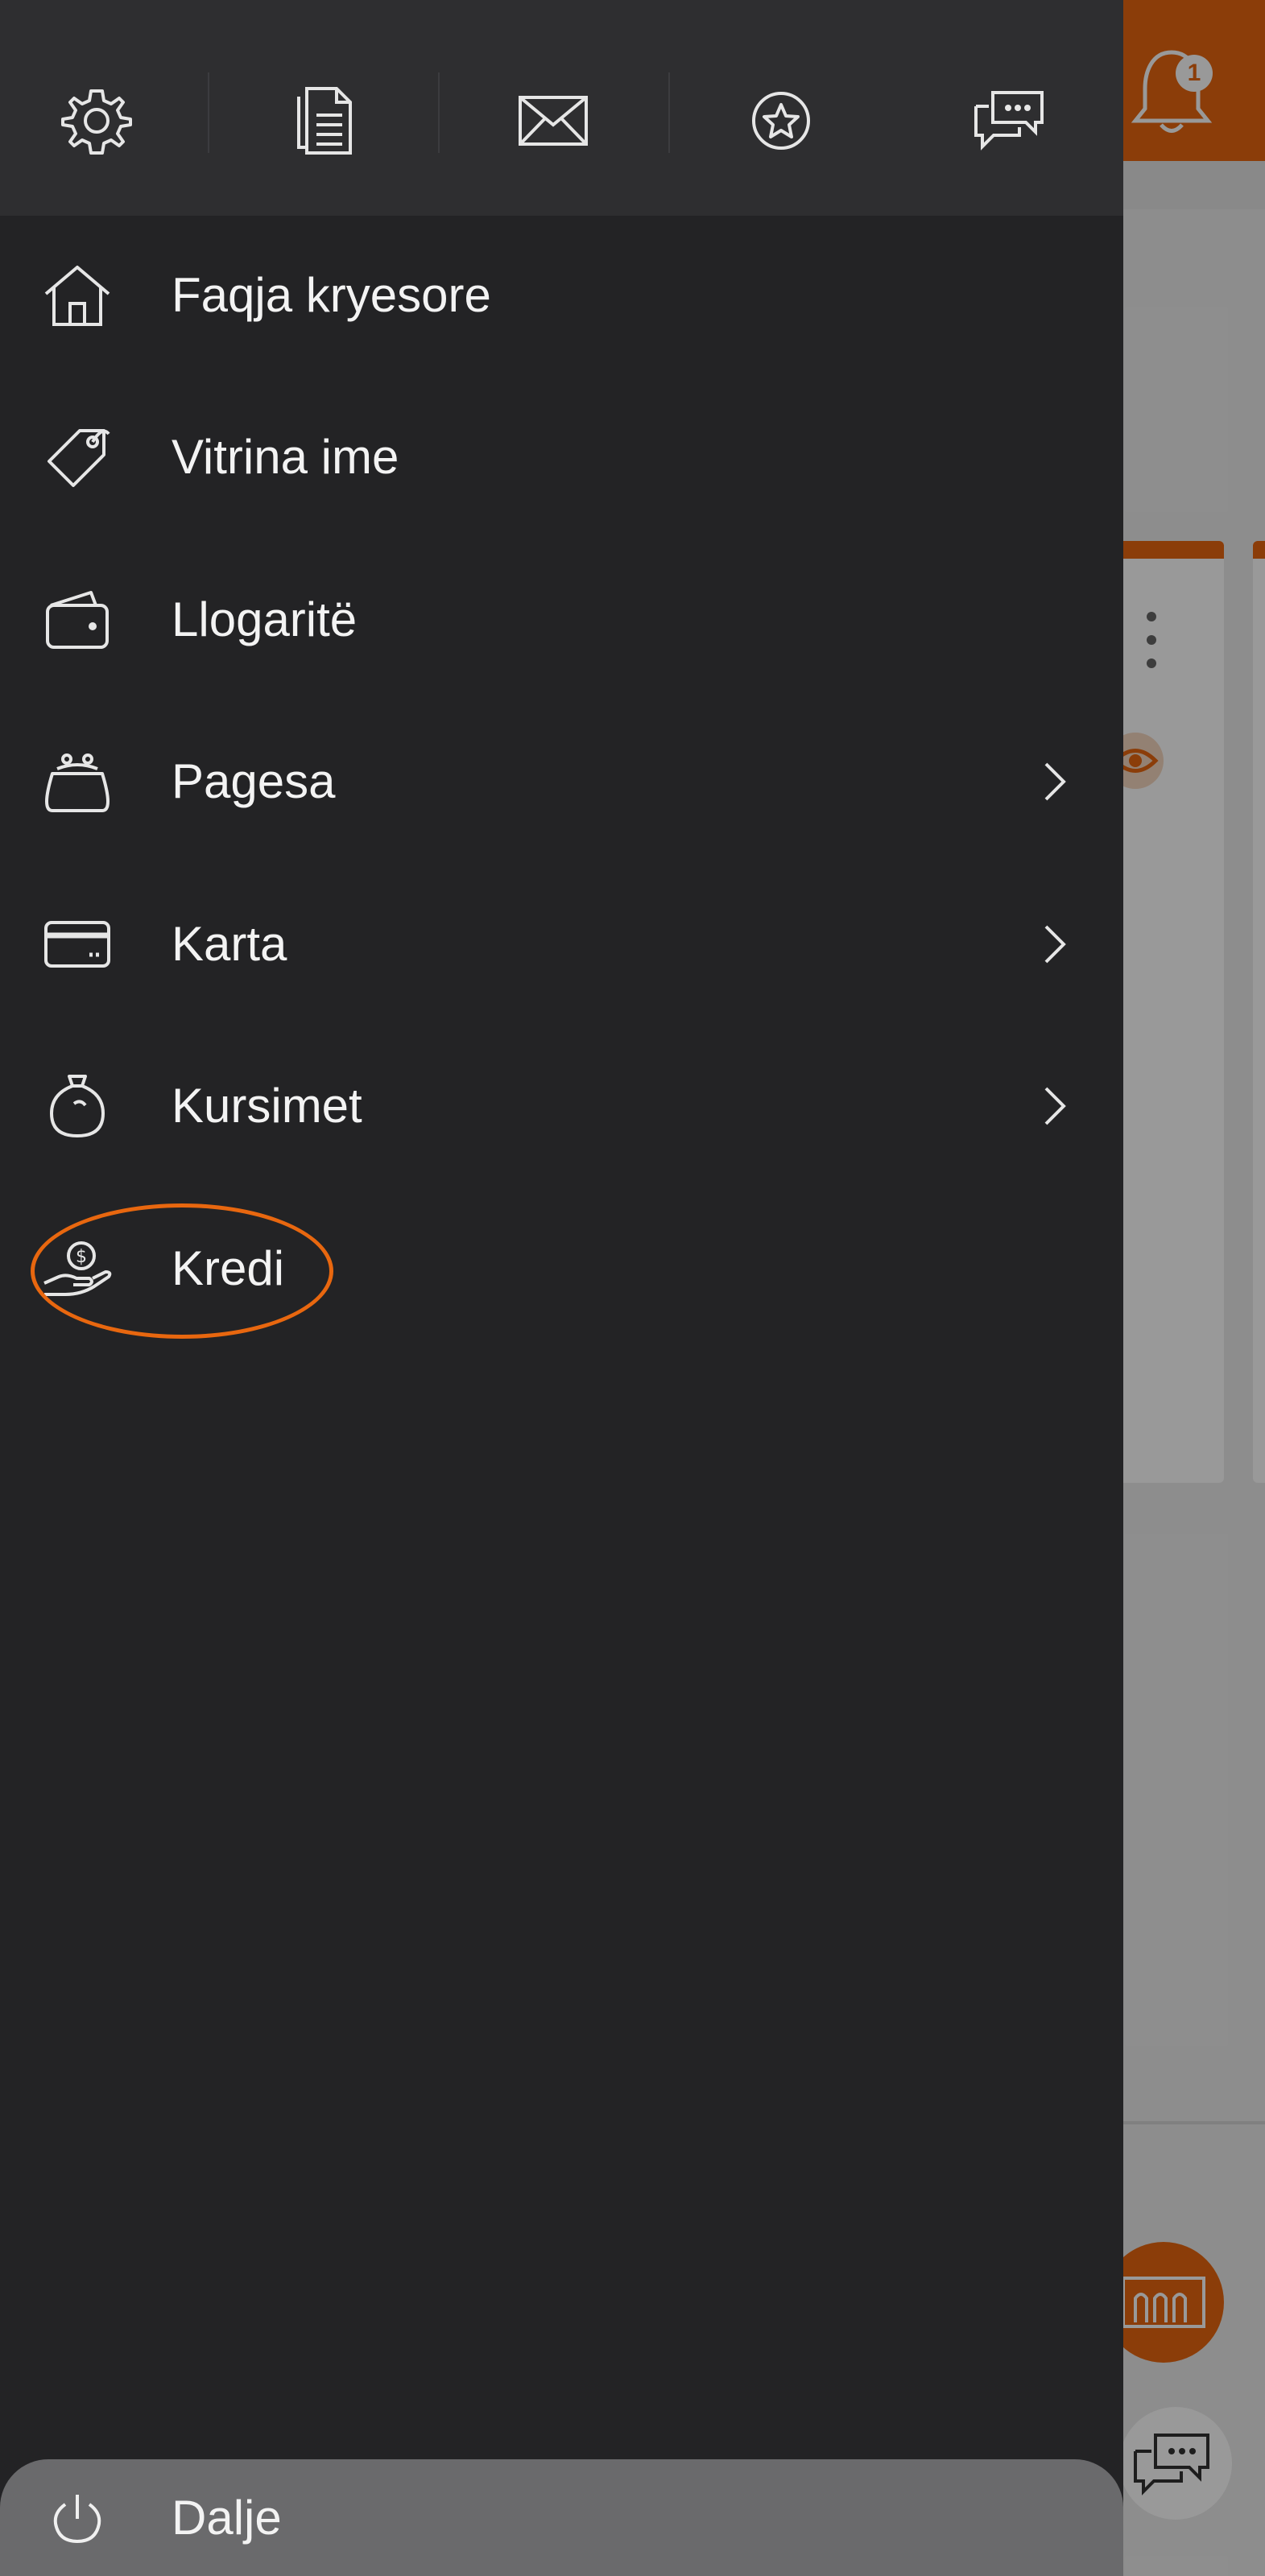  What do you see at coordinates (77, 944) in the screenshot?
I see `credit-card-icon` at bounding box center [77, 944].